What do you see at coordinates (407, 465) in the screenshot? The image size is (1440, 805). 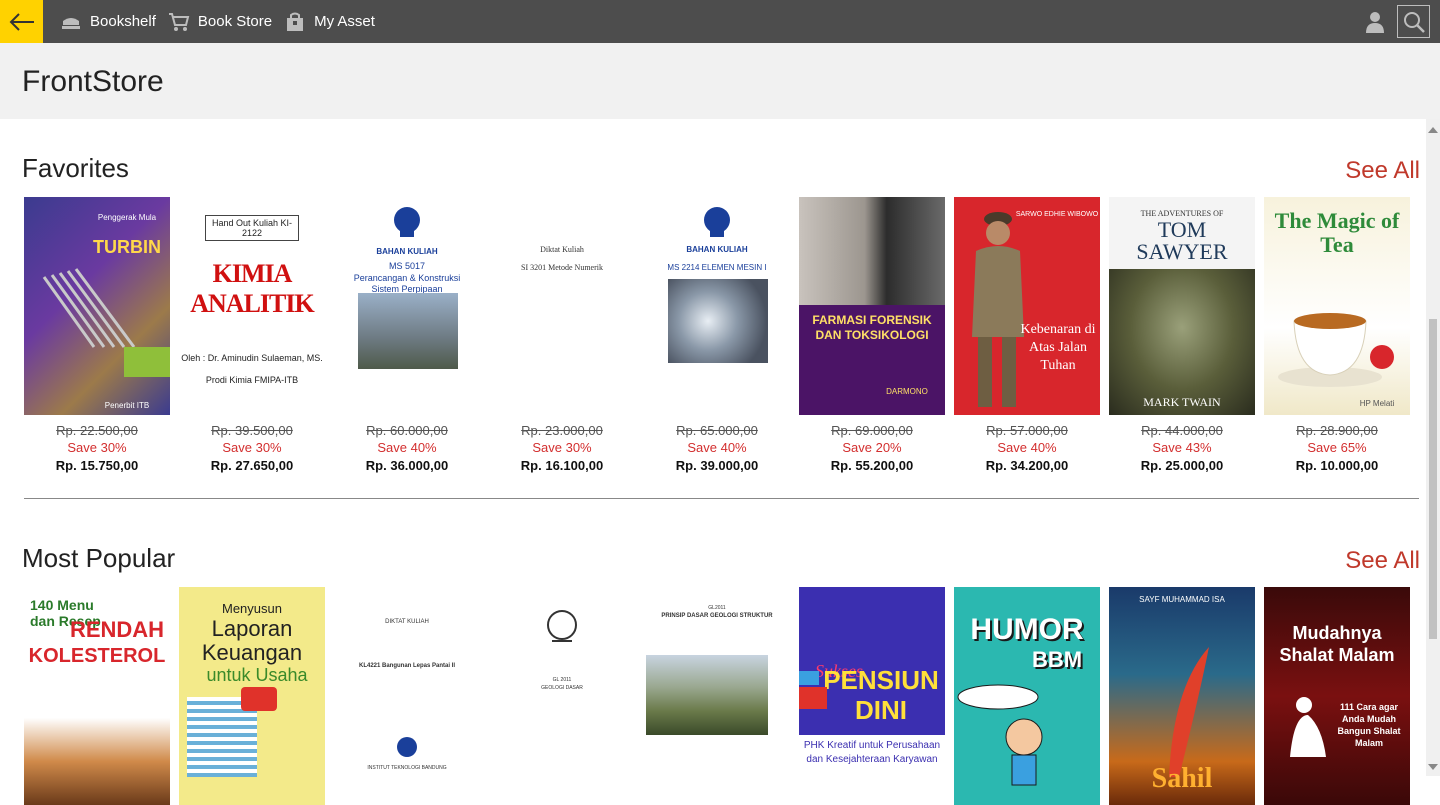 I see `book-price: Rp. 36.000,00` at bounding box center [407, 465].